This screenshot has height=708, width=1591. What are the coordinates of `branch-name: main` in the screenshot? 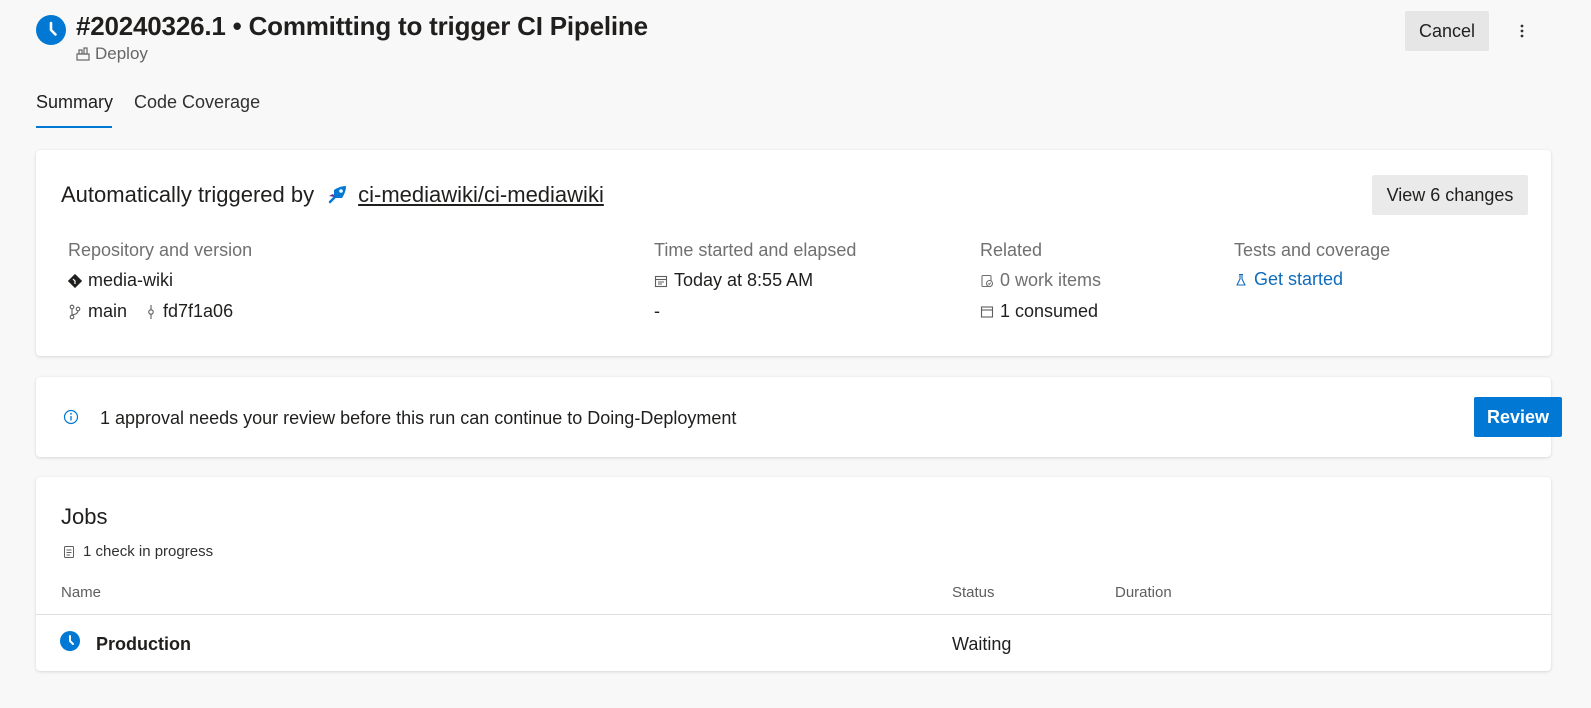 It's located at (108, 311).